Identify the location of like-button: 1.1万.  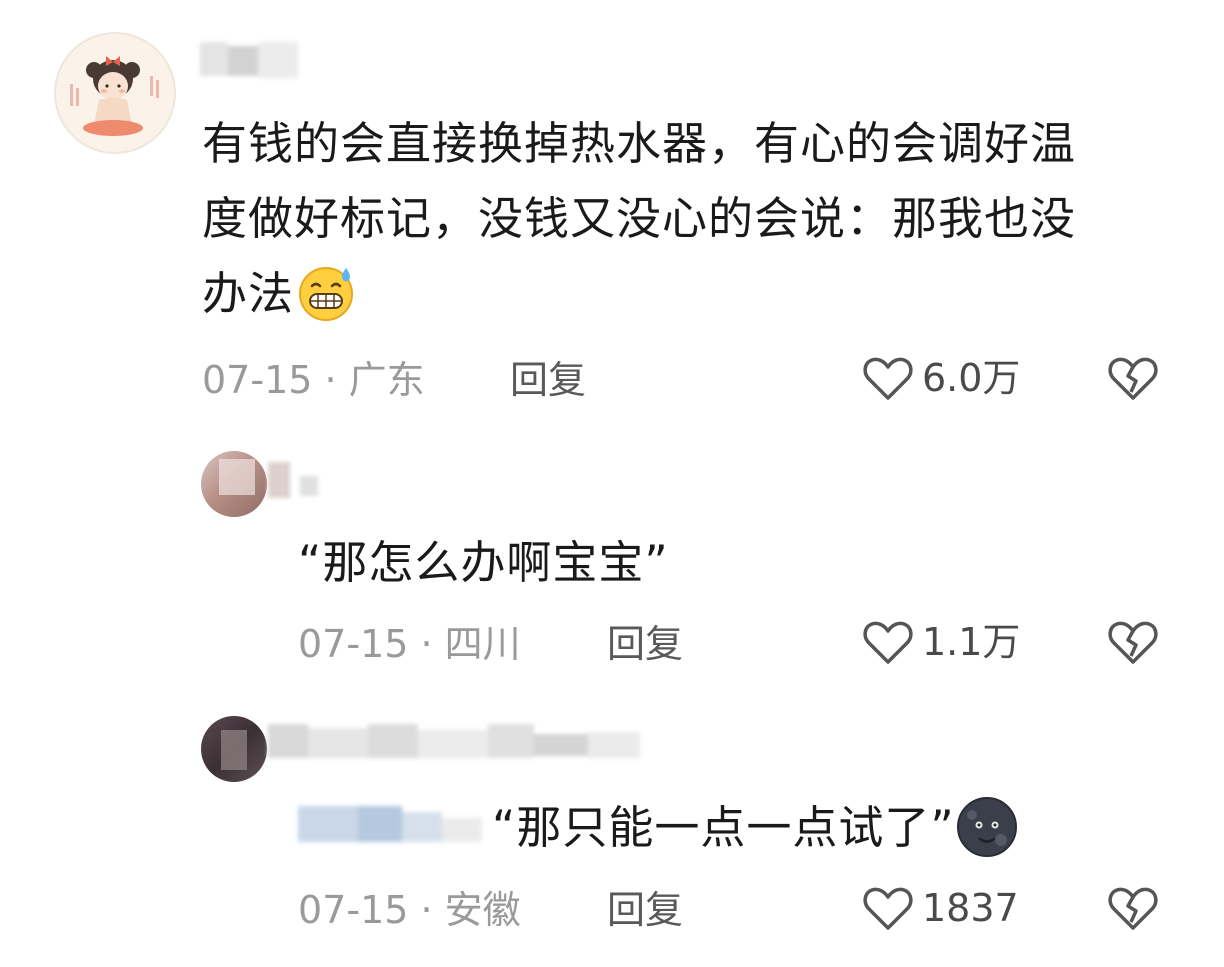
(941, 642).